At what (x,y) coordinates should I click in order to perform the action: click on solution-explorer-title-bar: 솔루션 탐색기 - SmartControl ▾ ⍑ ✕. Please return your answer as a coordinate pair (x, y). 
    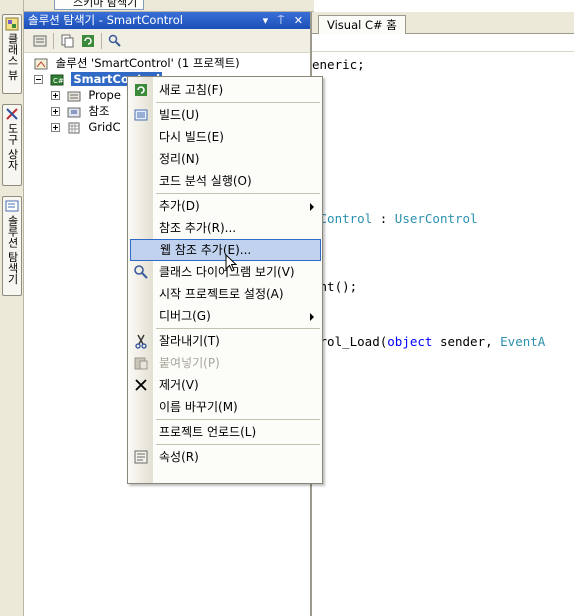
    Looking at the image, I should click on (167, 20).